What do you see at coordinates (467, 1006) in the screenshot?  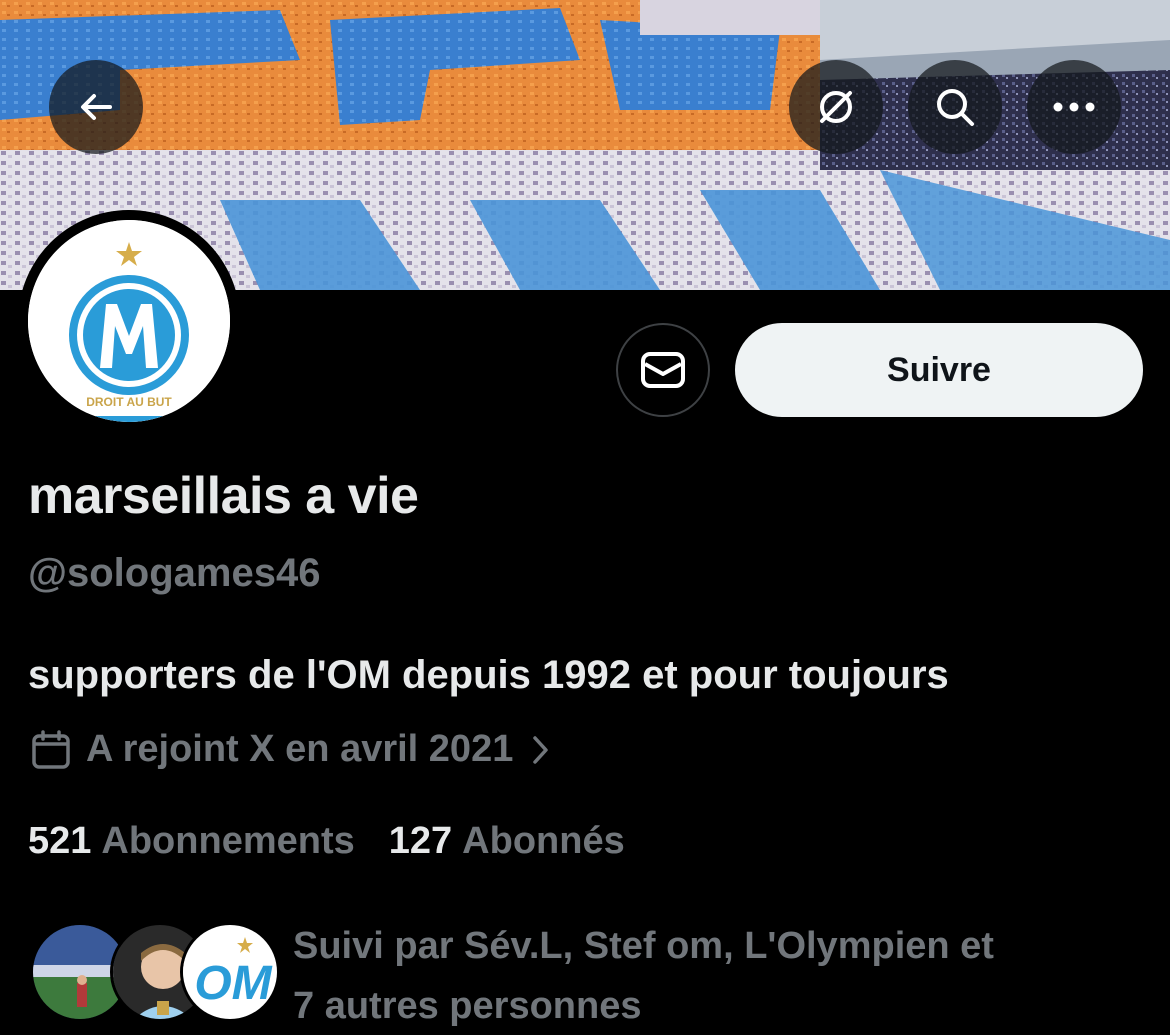 I see `followed-by-line-2: 7 autres personnes` at bounding box center [467, 1006].